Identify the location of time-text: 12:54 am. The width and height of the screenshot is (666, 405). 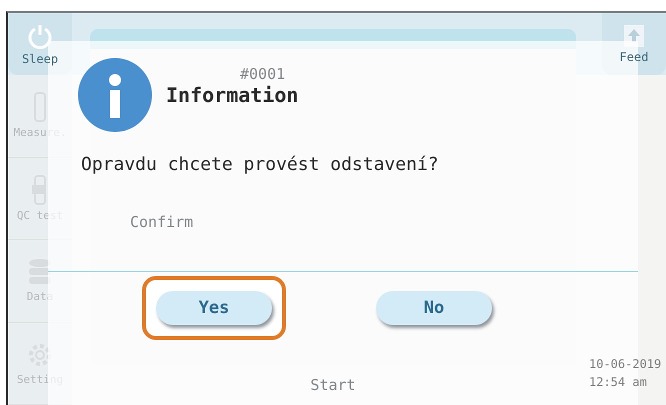
(618, 382).